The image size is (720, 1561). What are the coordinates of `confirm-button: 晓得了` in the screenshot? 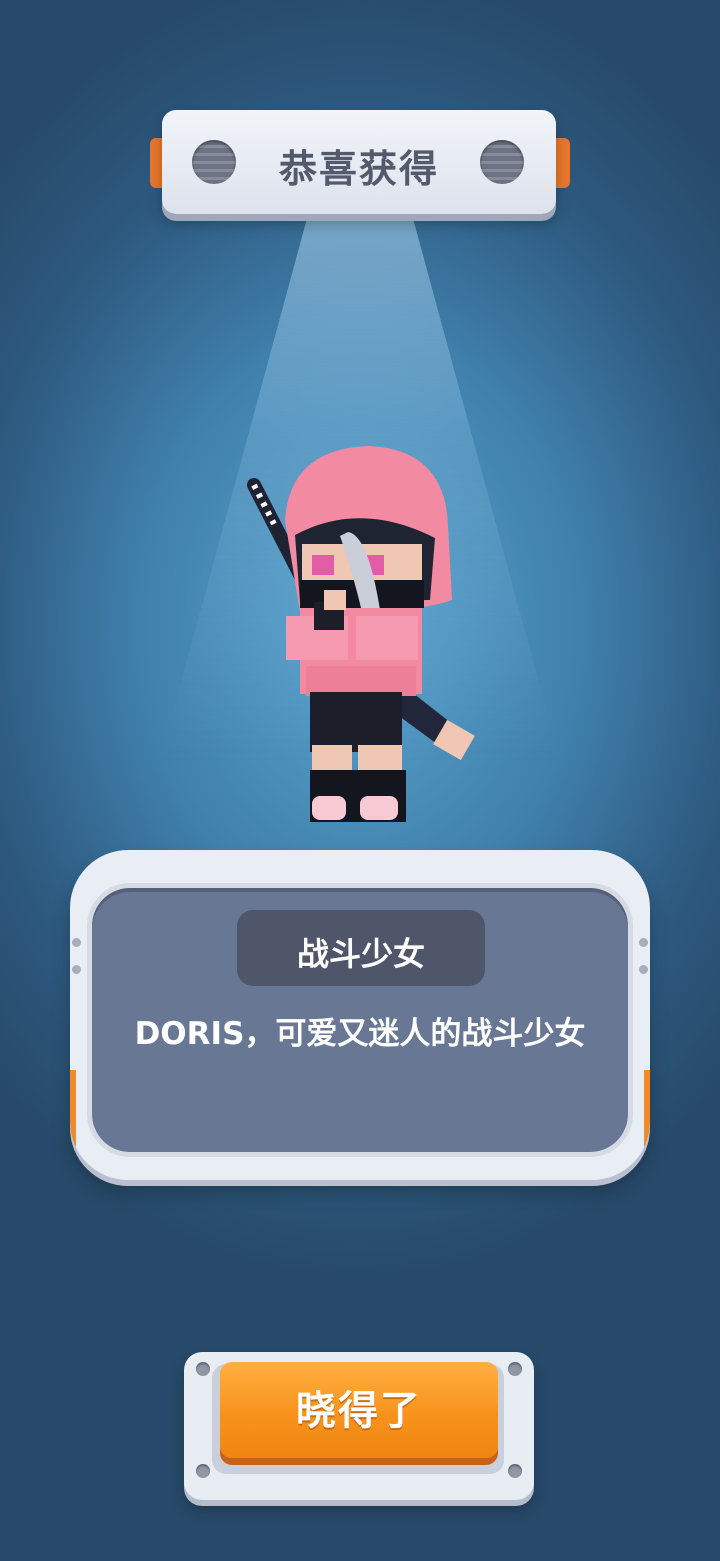 It's located at (359, 1410).